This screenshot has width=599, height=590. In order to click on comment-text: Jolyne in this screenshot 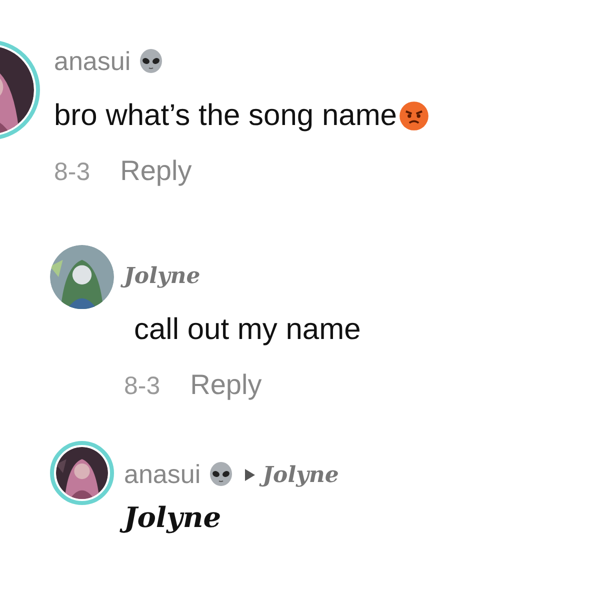, I will do `click(172, 518)`.